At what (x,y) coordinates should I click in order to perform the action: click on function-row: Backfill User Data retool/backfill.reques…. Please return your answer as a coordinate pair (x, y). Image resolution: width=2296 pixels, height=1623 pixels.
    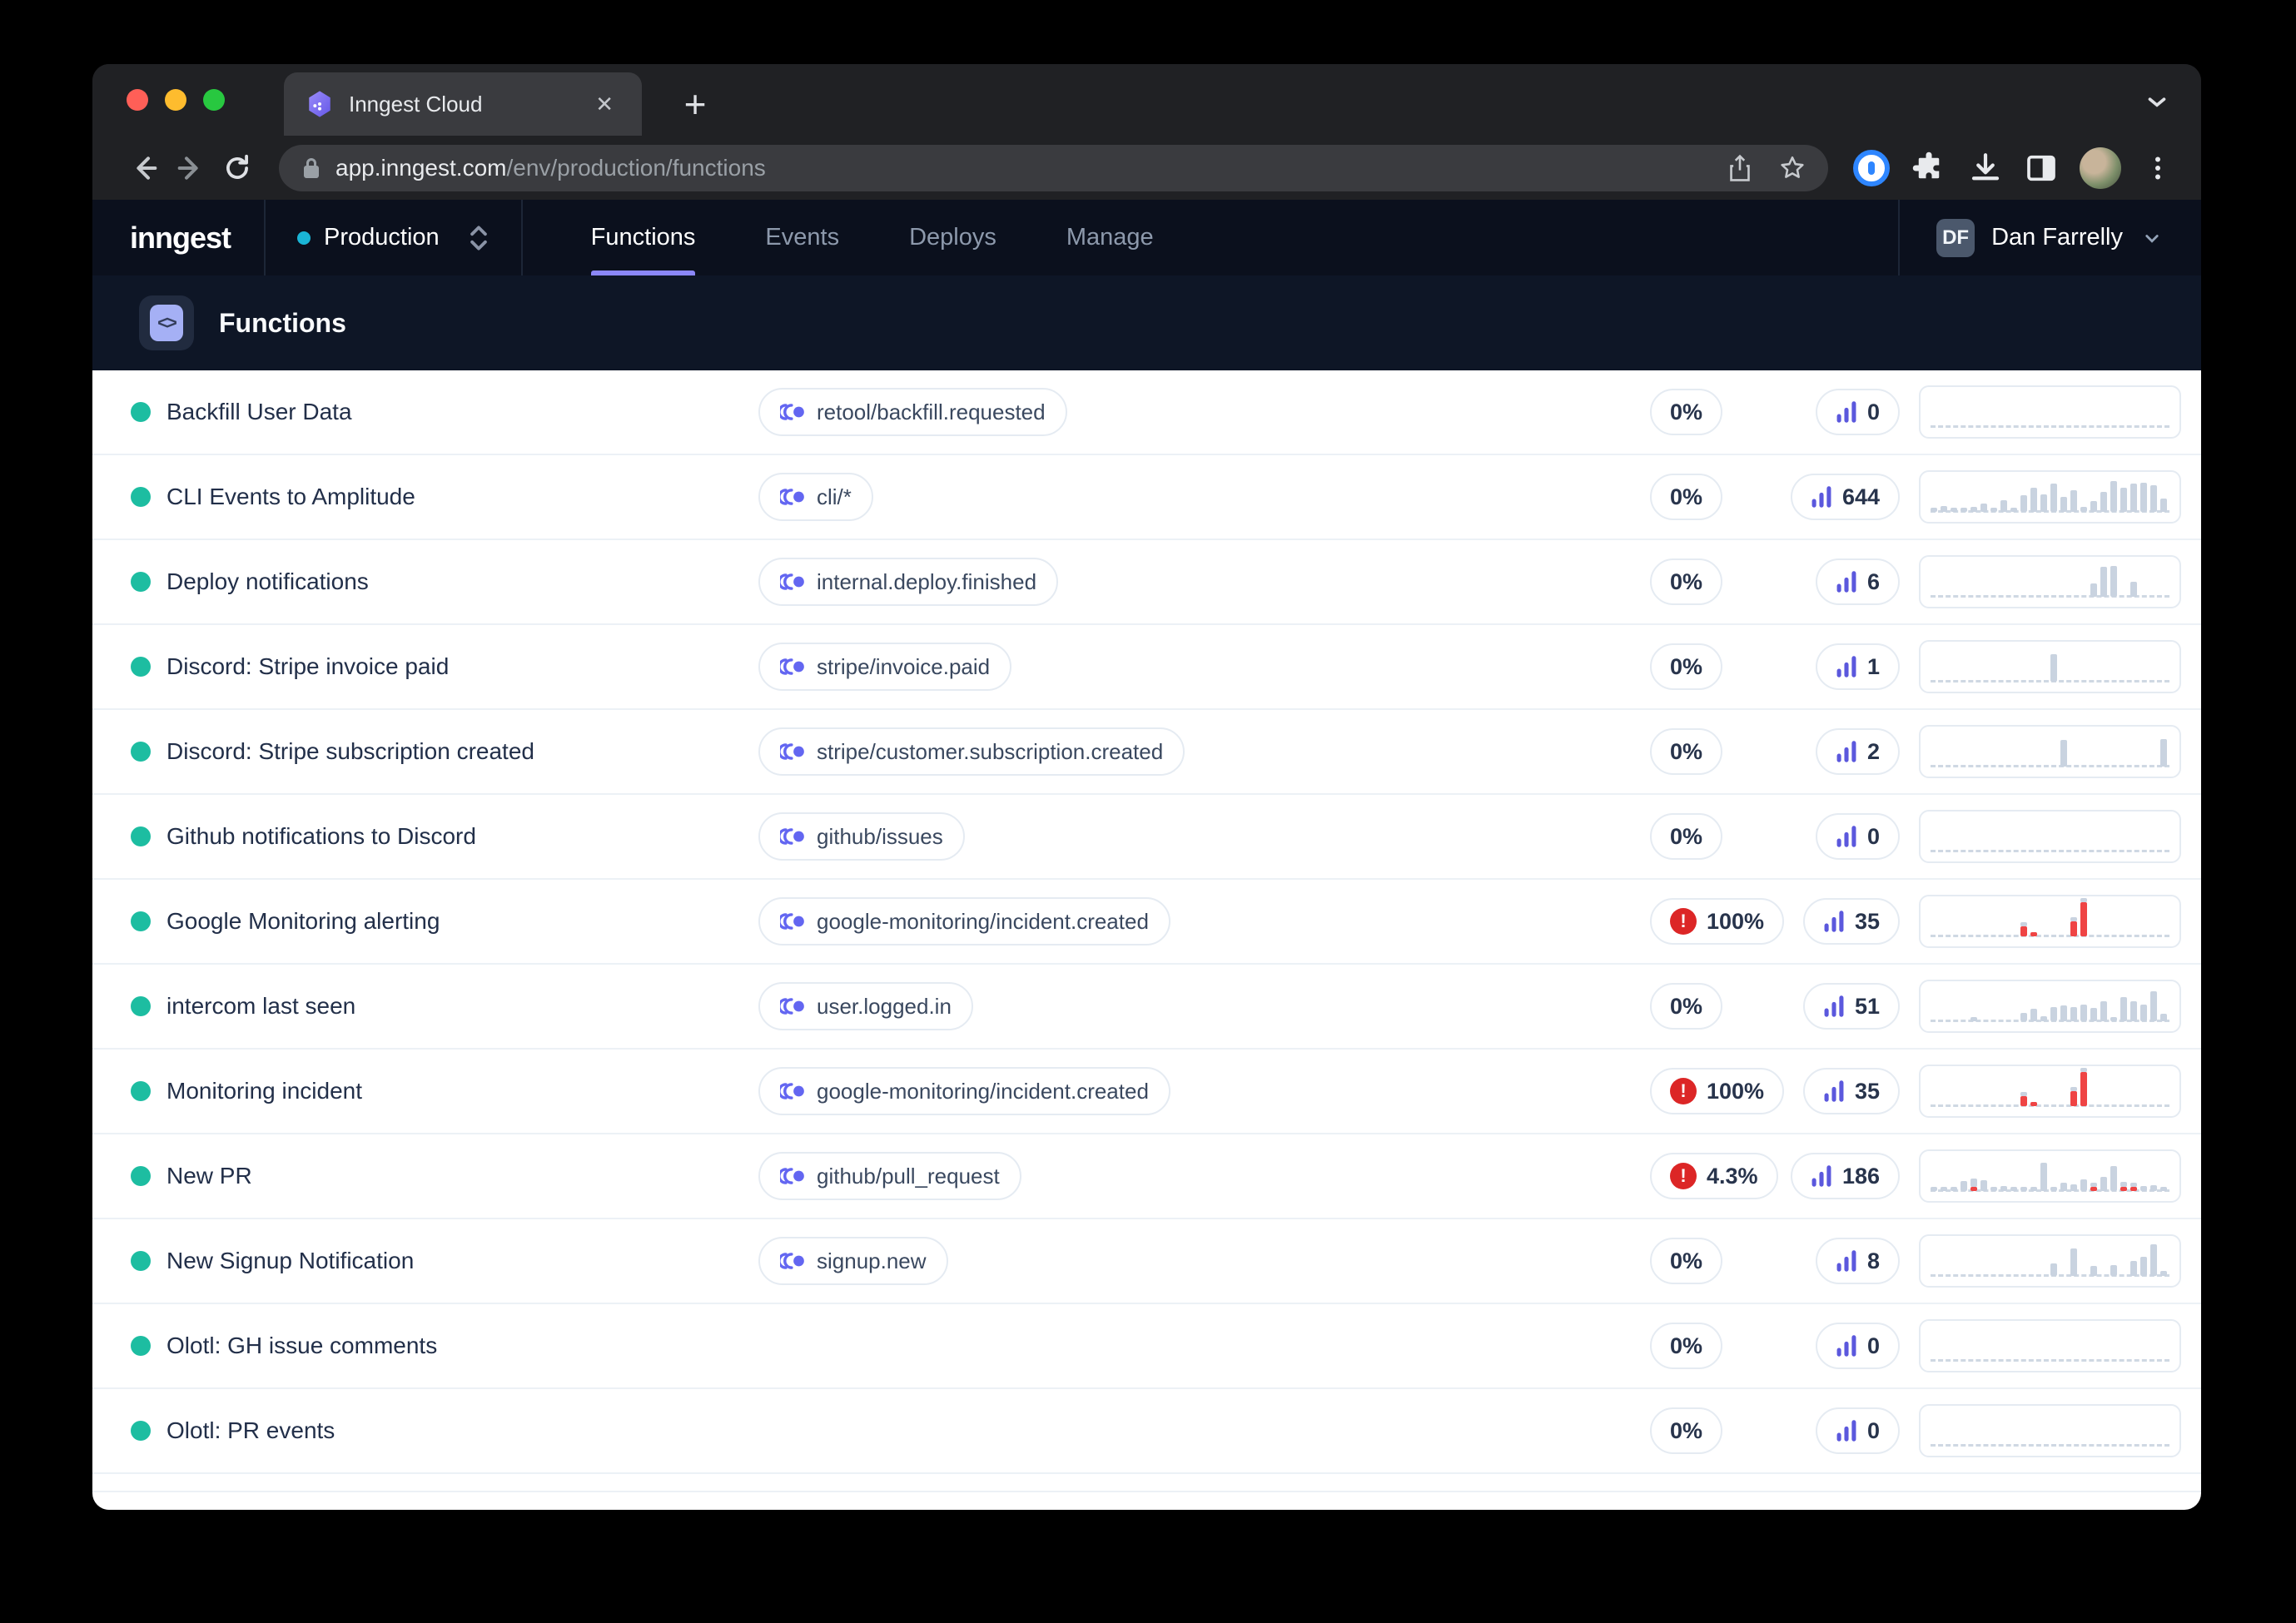
    Looking at the image, I should click on (1146, 413).